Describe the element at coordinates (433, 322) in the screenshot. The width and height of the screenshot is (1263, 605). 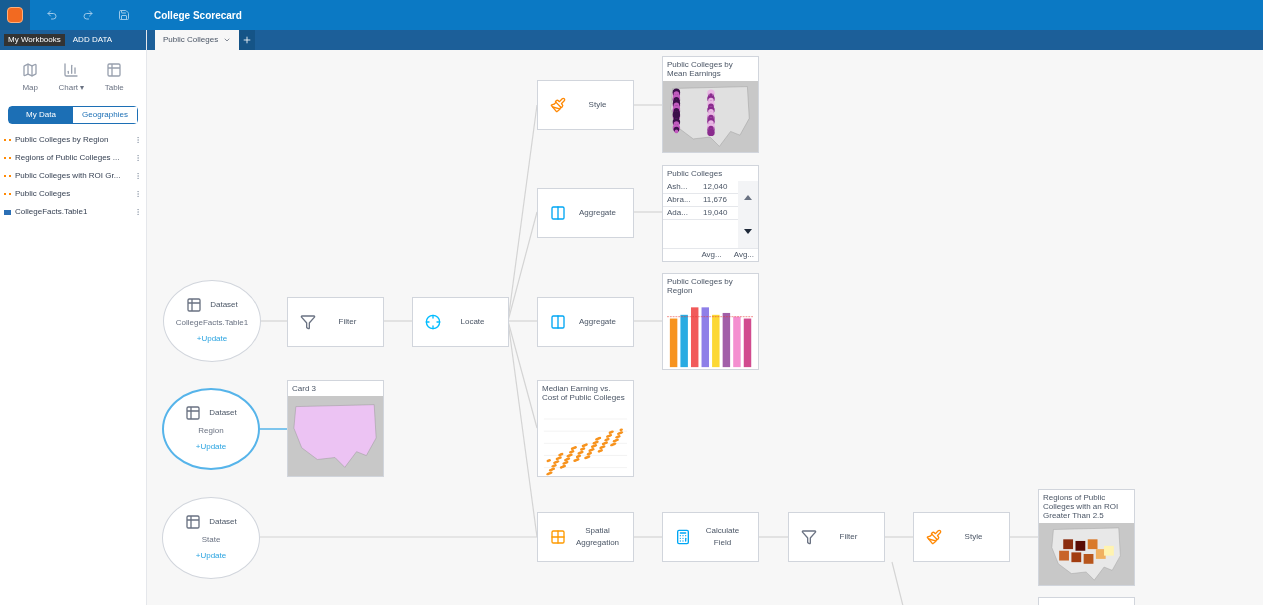
I see `crosshair-icon` at that location.